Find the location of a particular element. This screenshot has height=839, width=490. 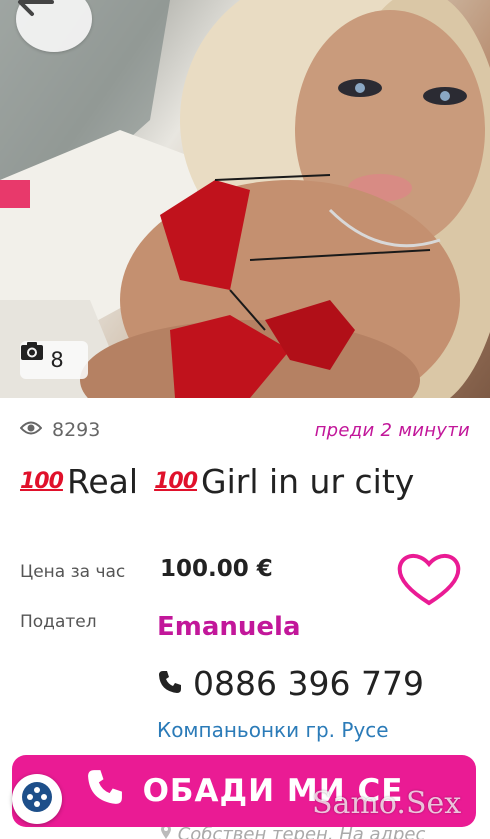

title-part-2: Girl in ur city is located at coordinates (308, 481).